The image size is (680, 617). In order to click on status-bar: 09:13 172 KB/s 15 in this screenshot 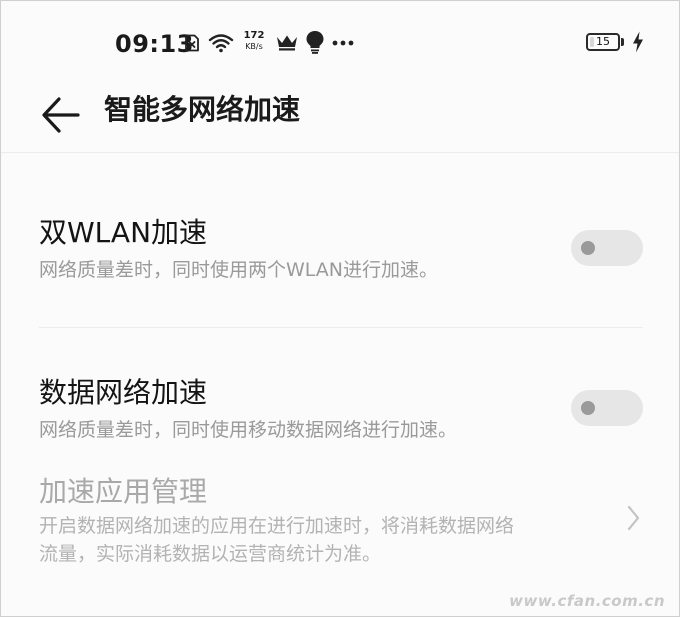, I will do `click(340, 43)`.